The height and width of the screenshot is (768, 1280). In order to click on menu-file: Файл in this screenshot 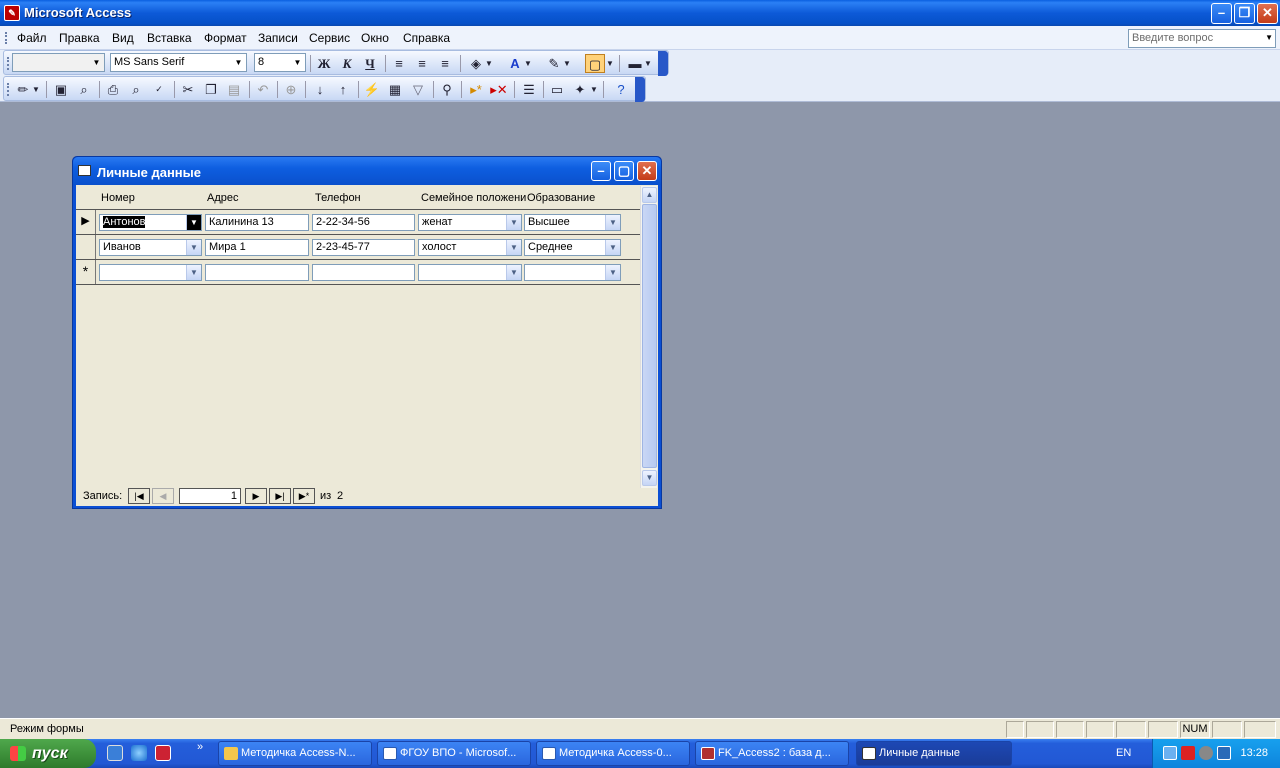, I will do `click(32, 38)`.